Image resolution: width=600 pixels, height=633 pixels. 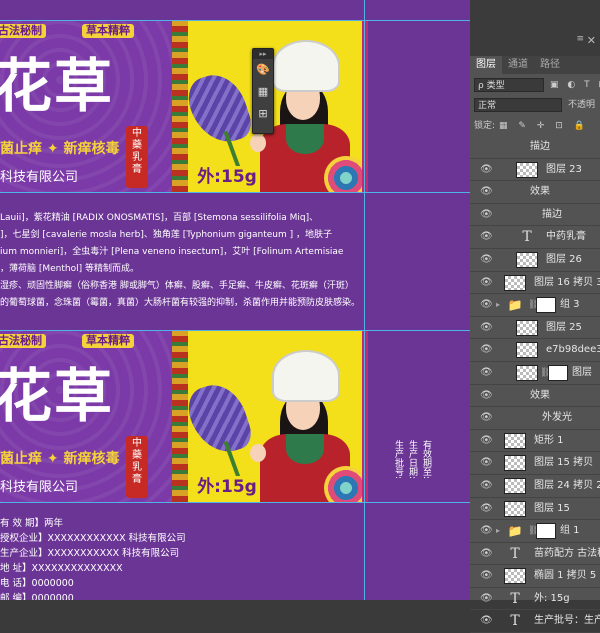 What do you see at coordinates (306, 66) in the screenshot?
I see `silver-headdress` at bounding box center [306, 66].